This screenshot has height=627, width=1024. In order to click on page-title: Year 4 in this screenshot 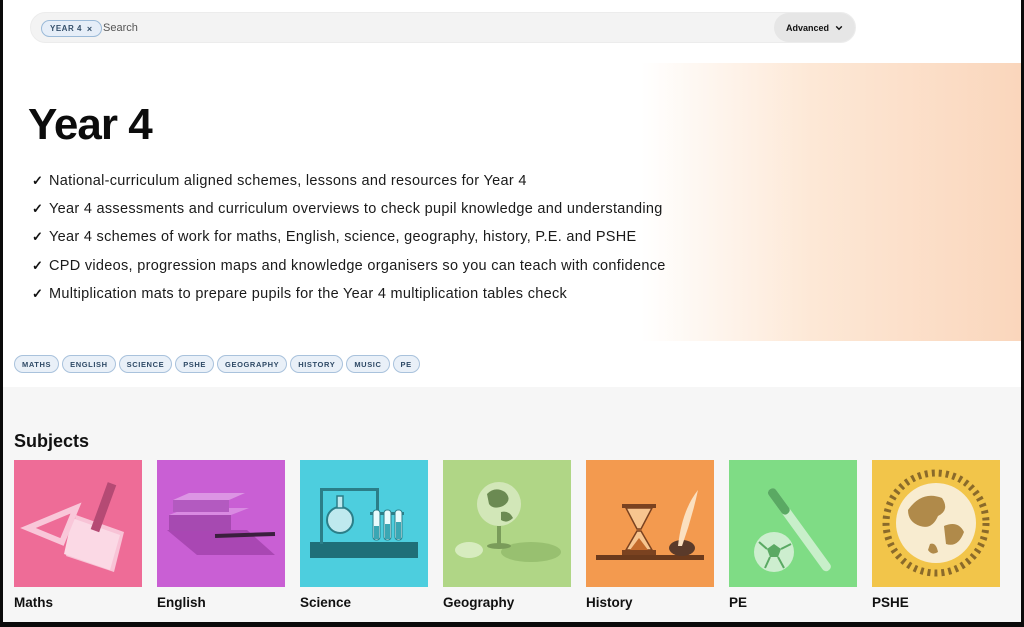, I will do `click(90, 124)`.